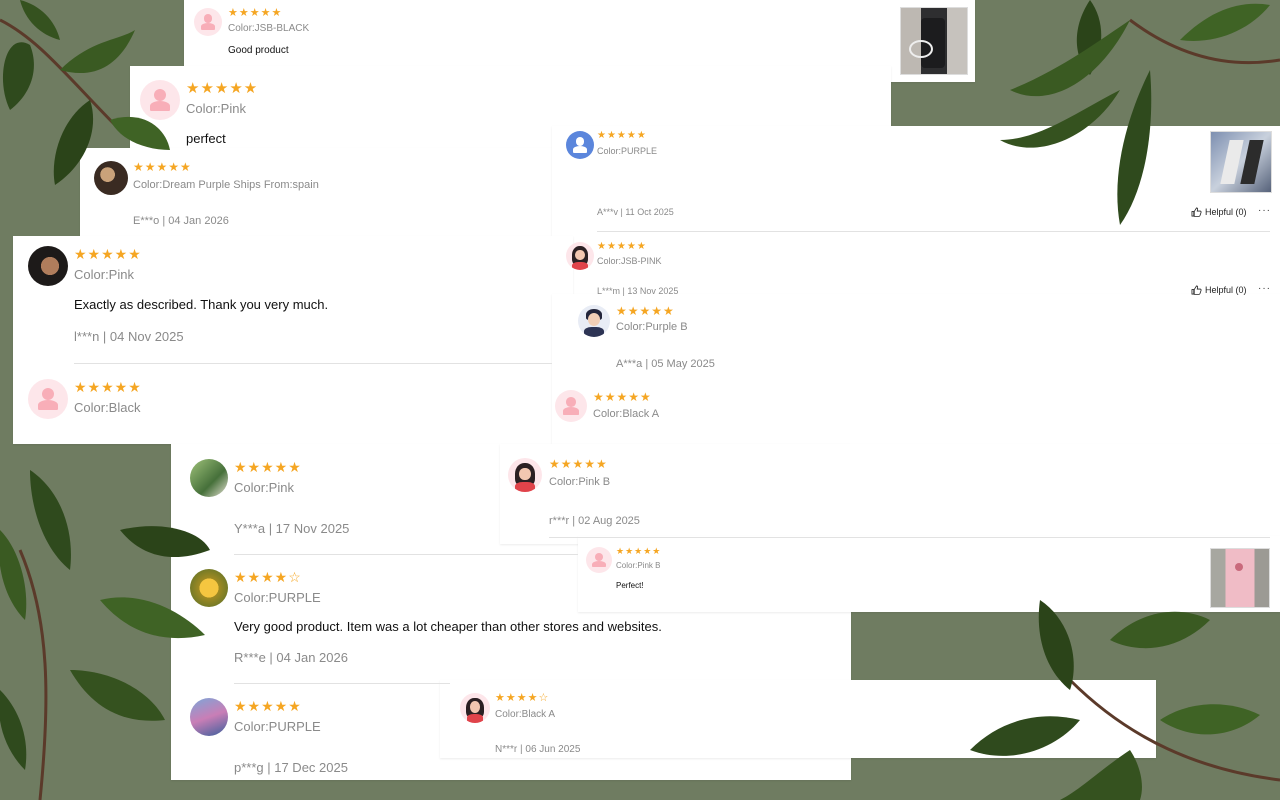 The width and height of the screenshot is (1280, 800). What do you see at coordinates (107, 407) in the screenshot?
I see `review-variant: Color:Black` at bounding box center [107, 407].